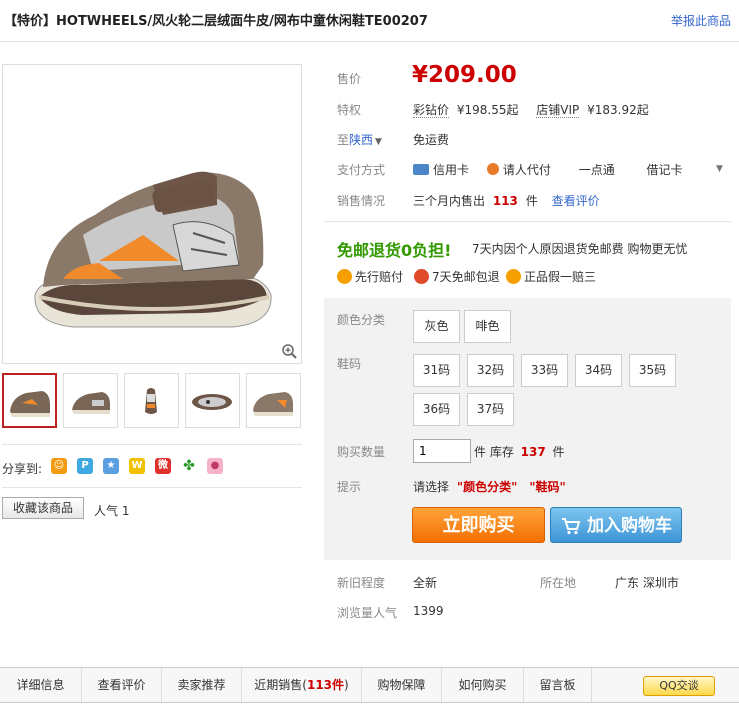  What do you see at coordinates (616, 525) in the screenshot?
I see `add-to-cart-button: 加入购物车` at bounding box center [616, 525].